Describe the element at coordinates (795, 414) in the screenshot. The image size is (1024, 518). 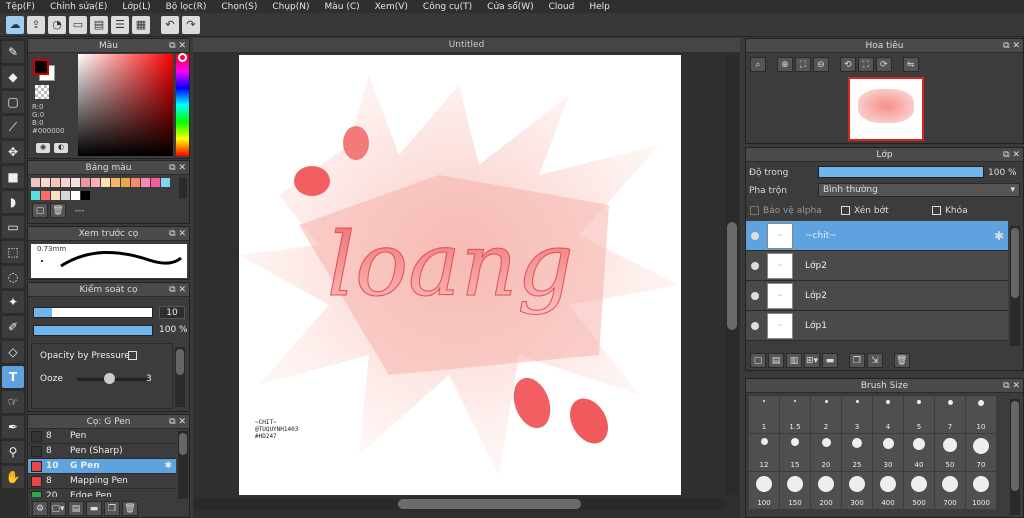
I see `brush-size-option: 1.5` at that location.